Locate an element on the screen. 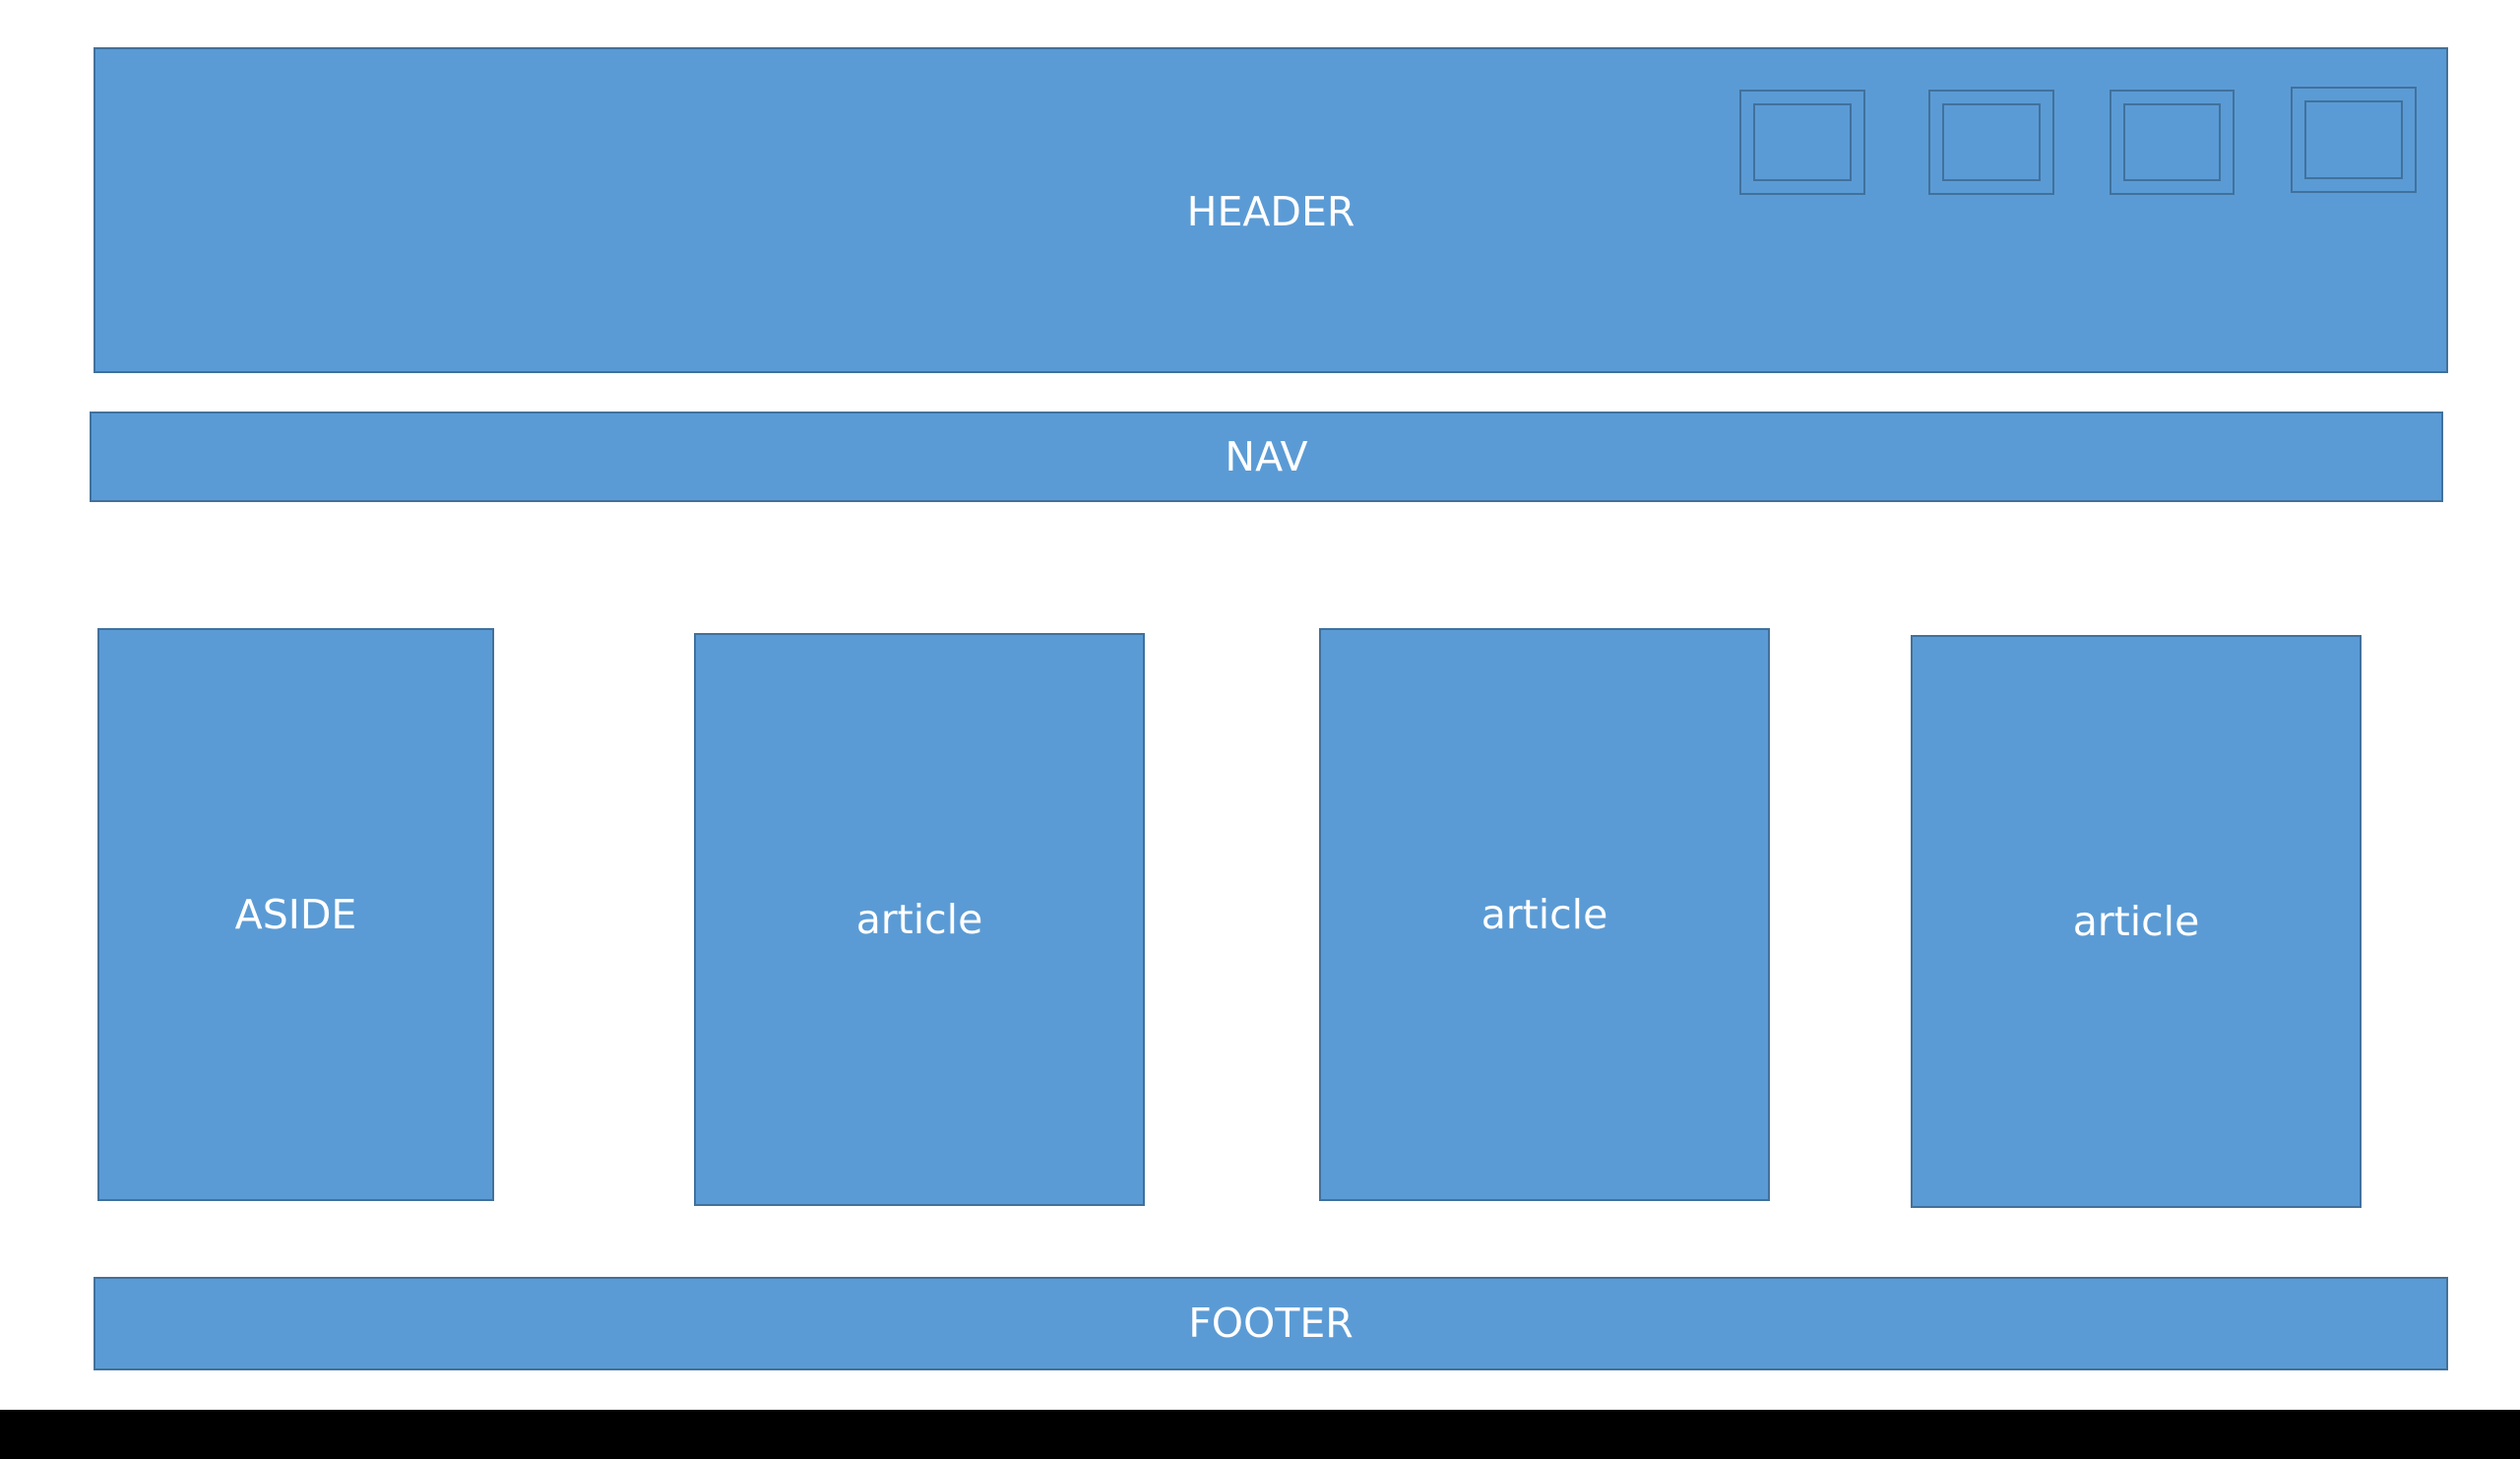 This screenshot has height=1459, width=2520. aside-block: ASIDE is located at coordinates (295, 914).